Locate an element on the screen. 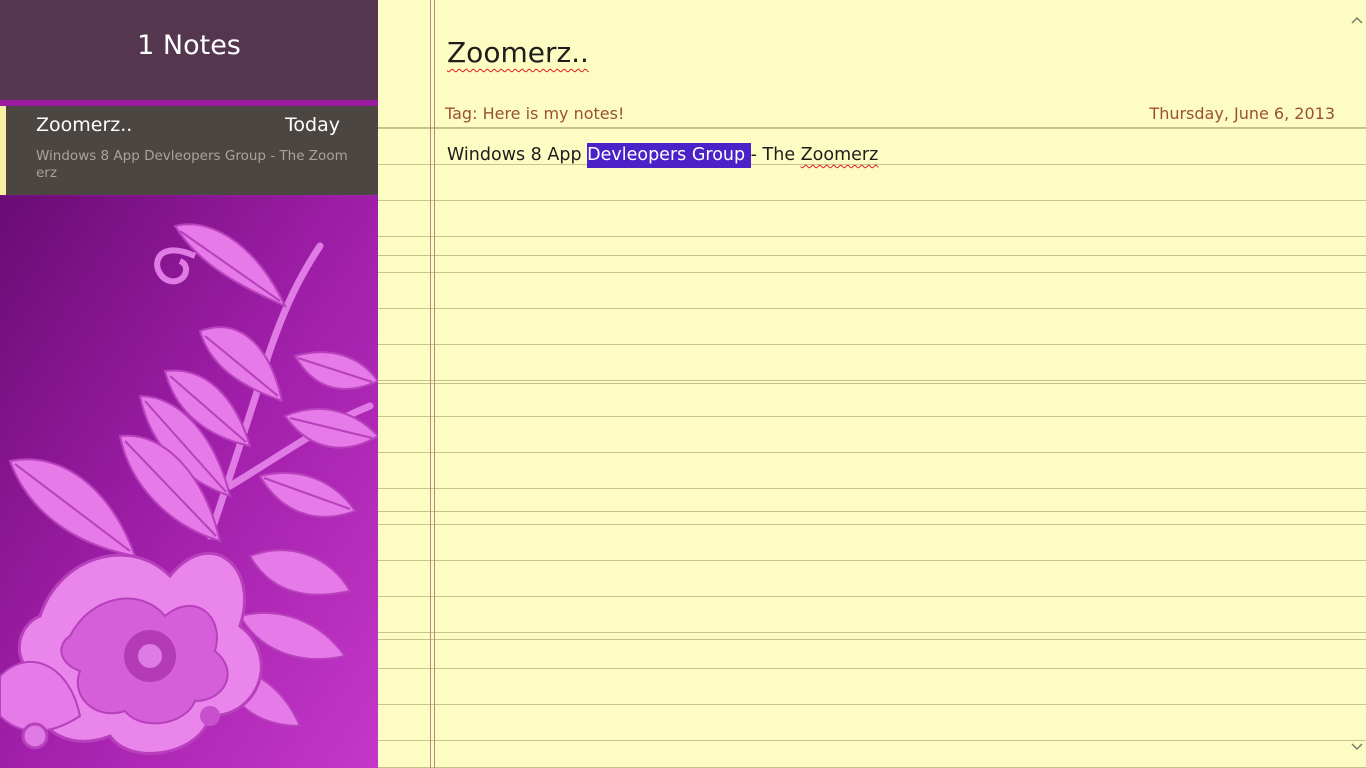 The width and height of the screenshot is (1366, 768). notes-count-title: 1 Notes is located at coordinates (189, 45).